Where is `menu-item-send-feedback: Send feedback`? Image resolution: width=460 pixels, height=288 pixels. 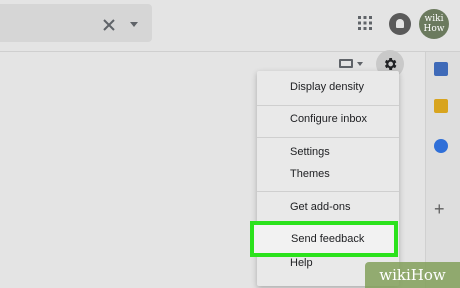 menu-item-send-feedback: Send feedback is located at coordinates (324, 239).